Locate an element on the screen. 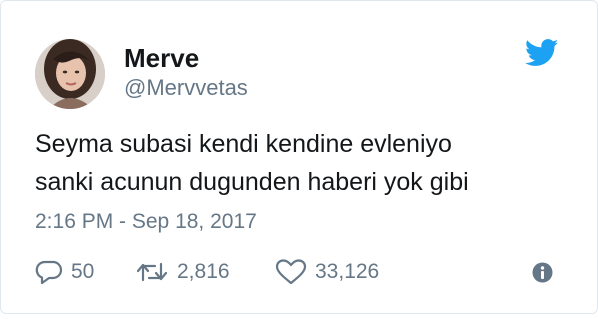  reply-button: 50 is located at coordinates (64, 272).